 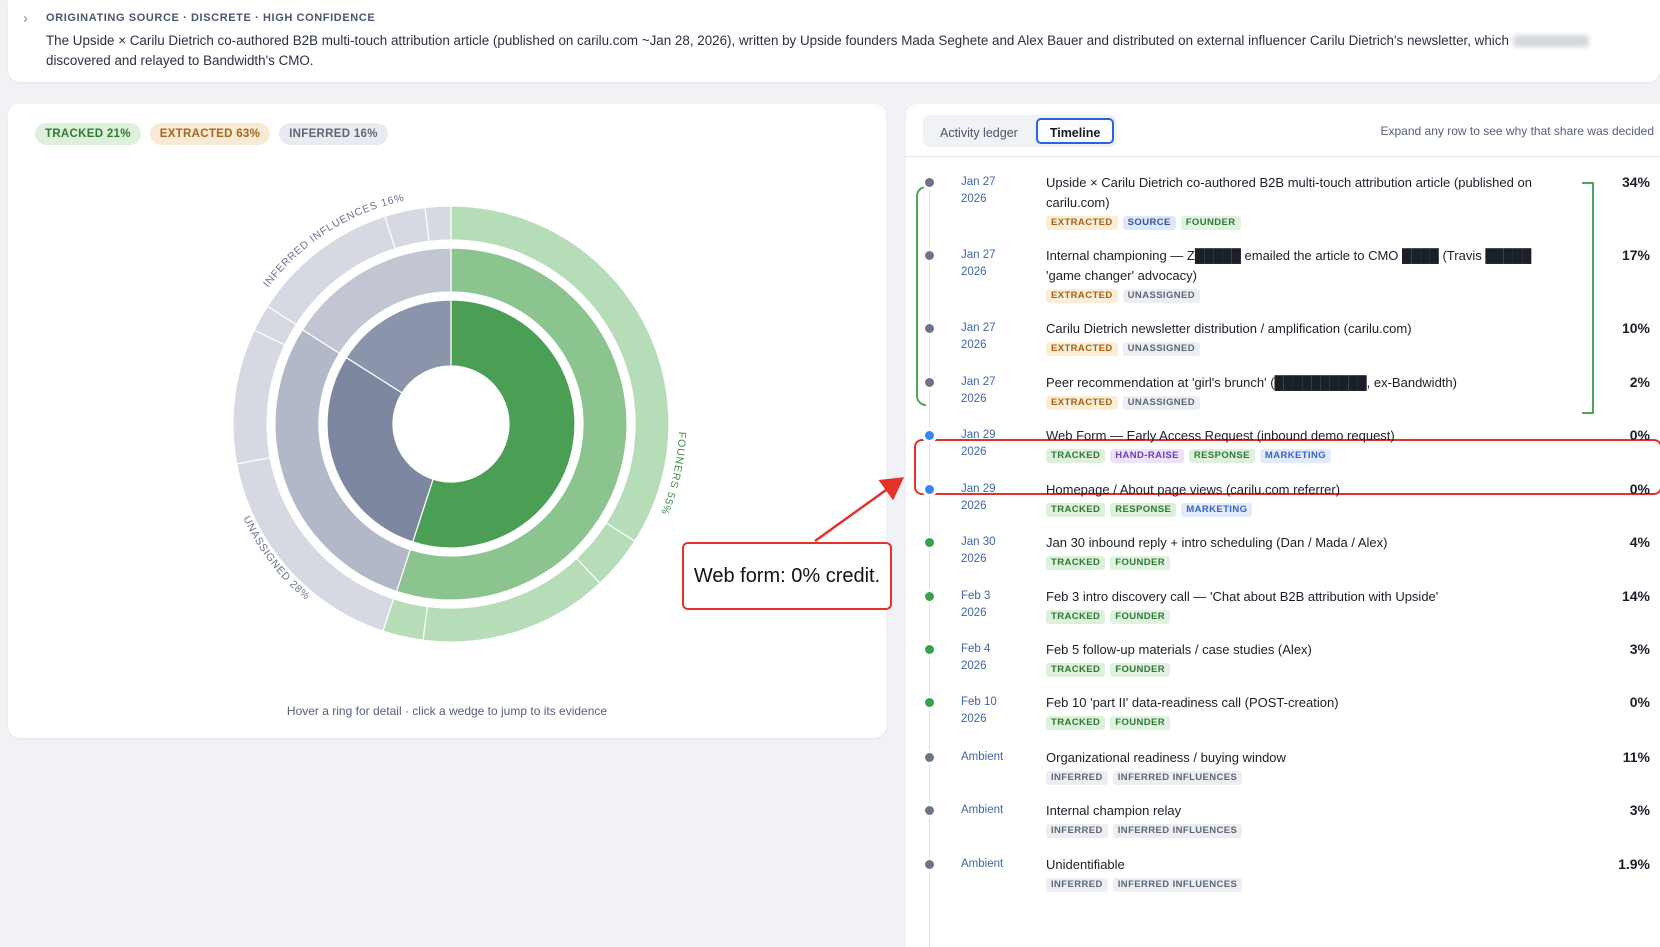 I want to click on timeline-title: Internal champion relay, so click(x=1114, y=810).